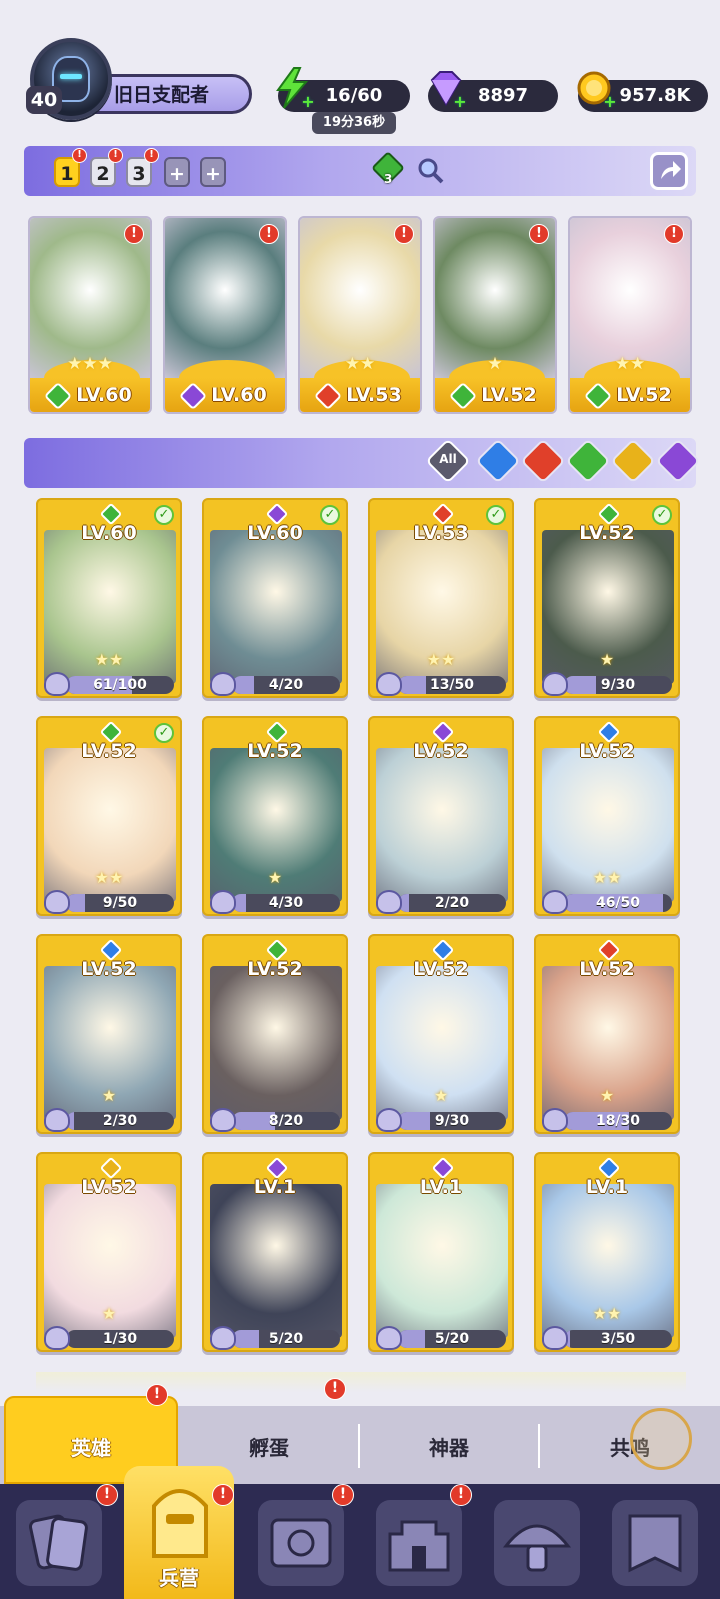 Image resolution: width=720 pixels, height=1599 pixels. Describe the element at coordinates (442, 825) in the screenshot. I see `hero-portrait` at that location.